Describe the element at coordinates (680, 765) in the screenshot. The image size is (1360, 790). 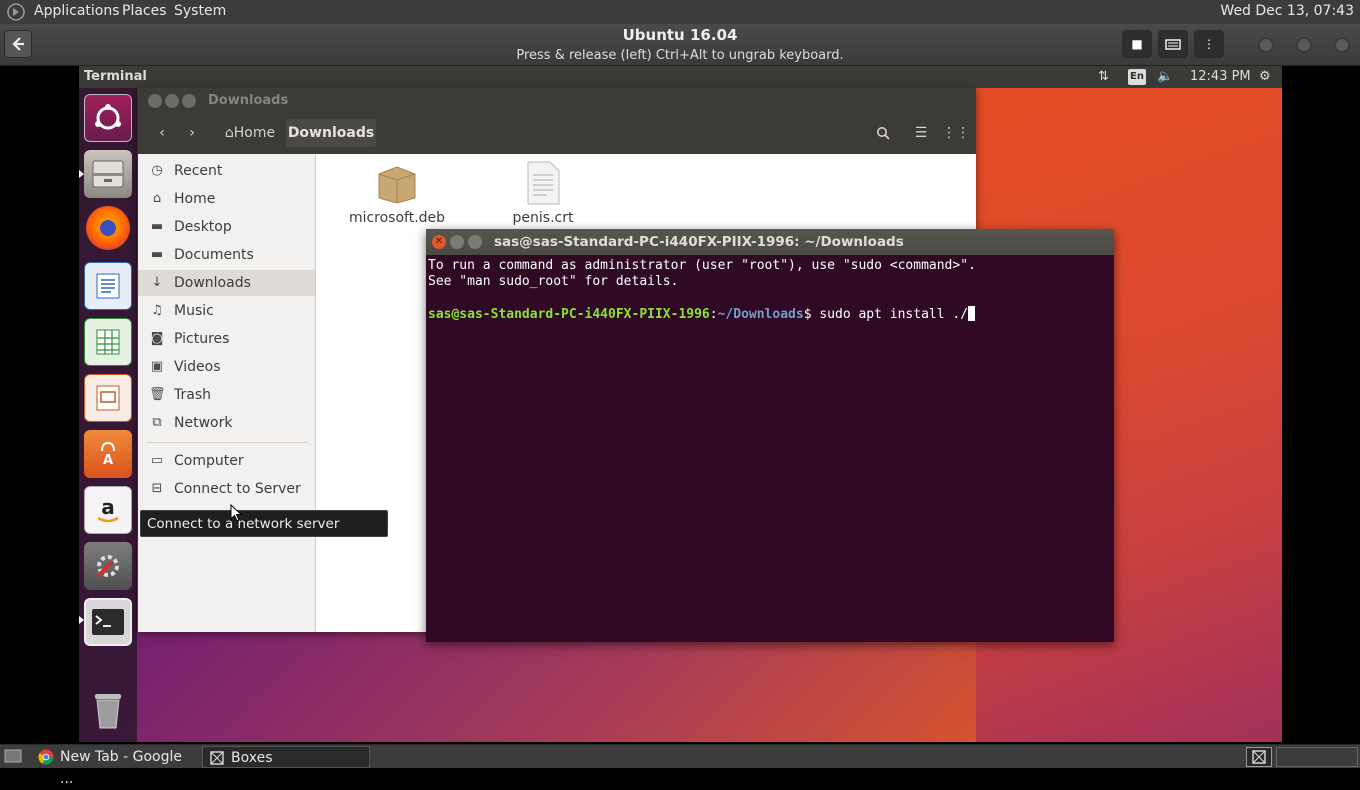
I see `host-taskbar: New Tab - Google ... Boxes` at that location.